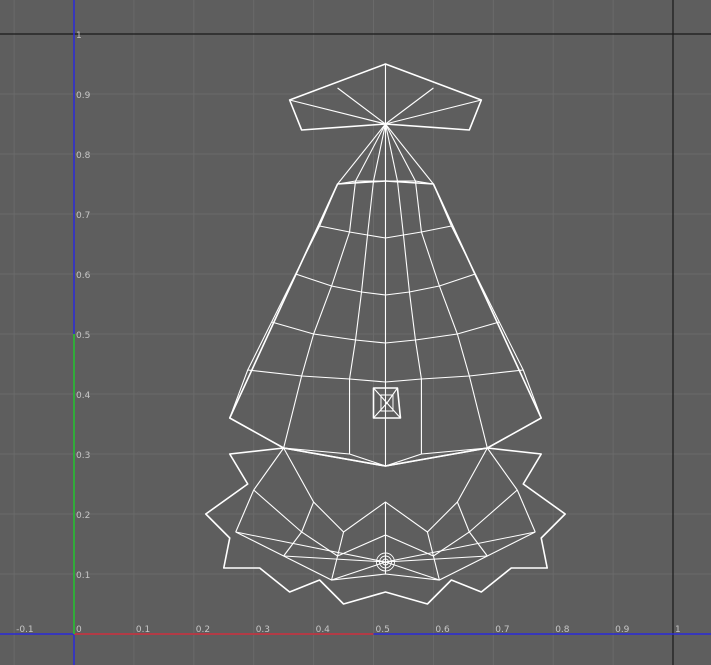 Image resolution: width=711 pixels, height=665 pixels. I want to click on u-tick-label: 0.7, so click(502, 630).